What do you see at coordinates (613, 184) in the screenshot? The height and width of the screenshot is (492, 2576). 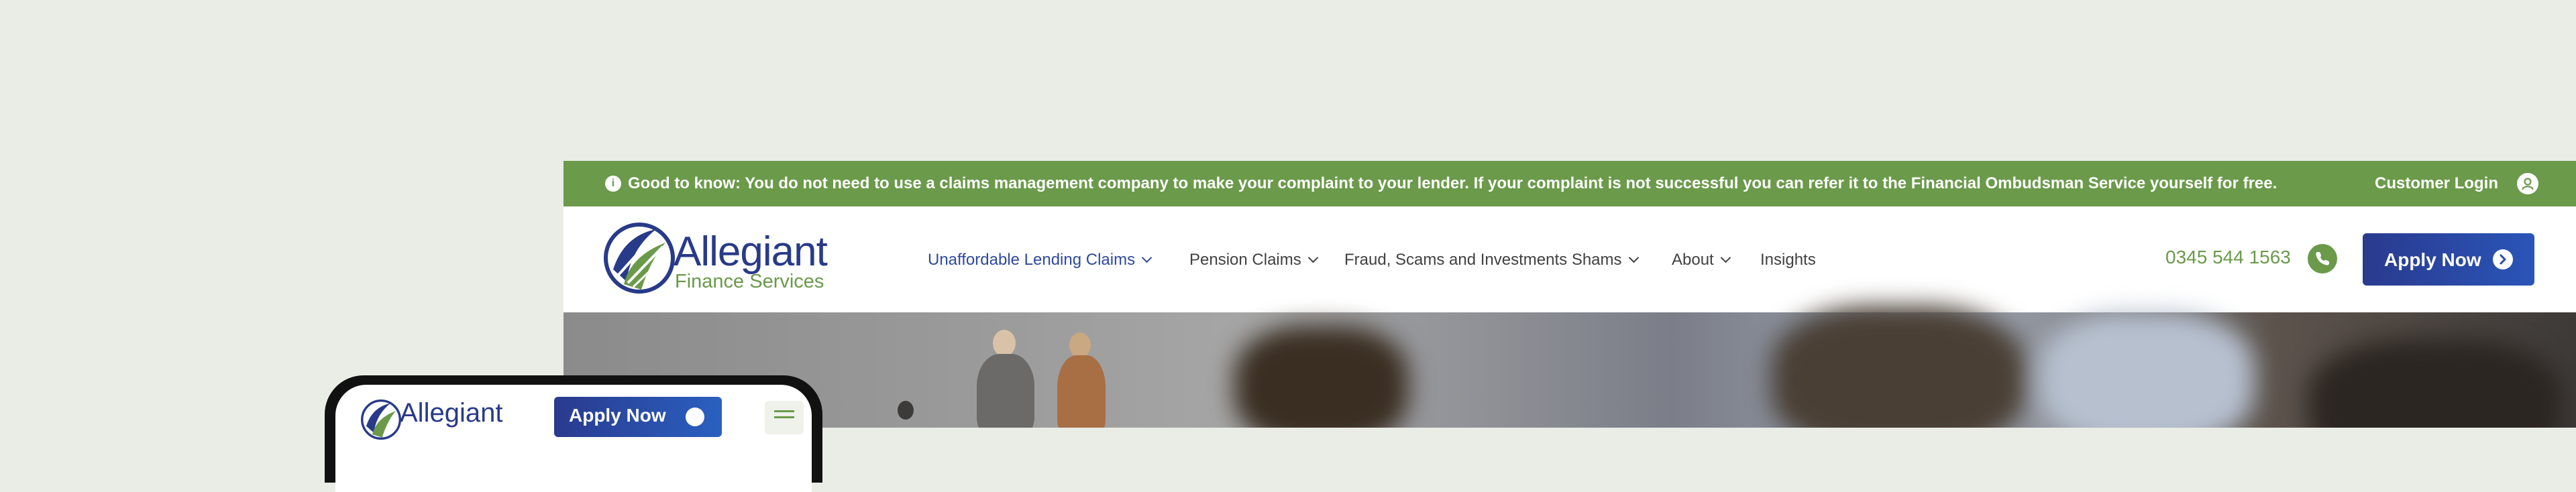 I see `info-icon: i` at bounding box center [613, 184].